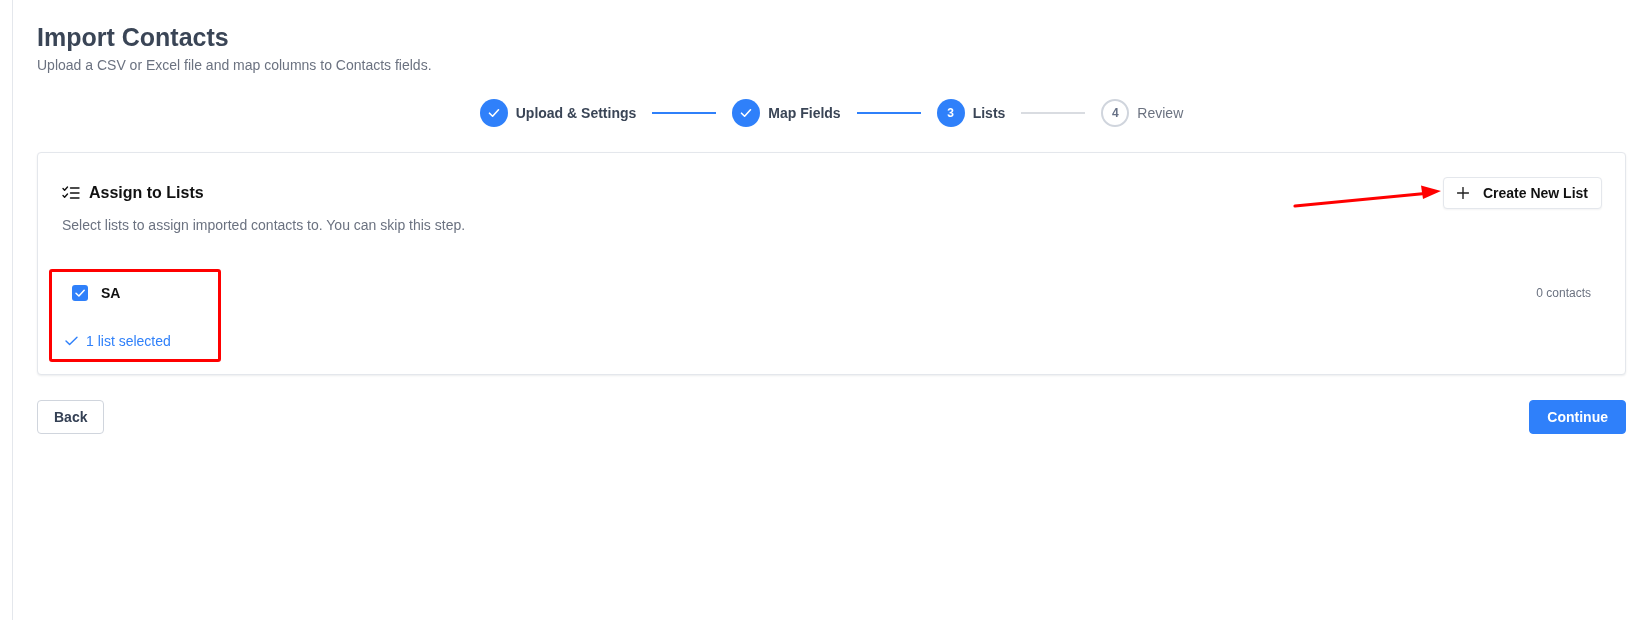 Image resolution: width=1633 pixels, height=620 pixels. Describe the element at coordinates (950, 113) in the screenshot. I see `step-number: 3` at that location.